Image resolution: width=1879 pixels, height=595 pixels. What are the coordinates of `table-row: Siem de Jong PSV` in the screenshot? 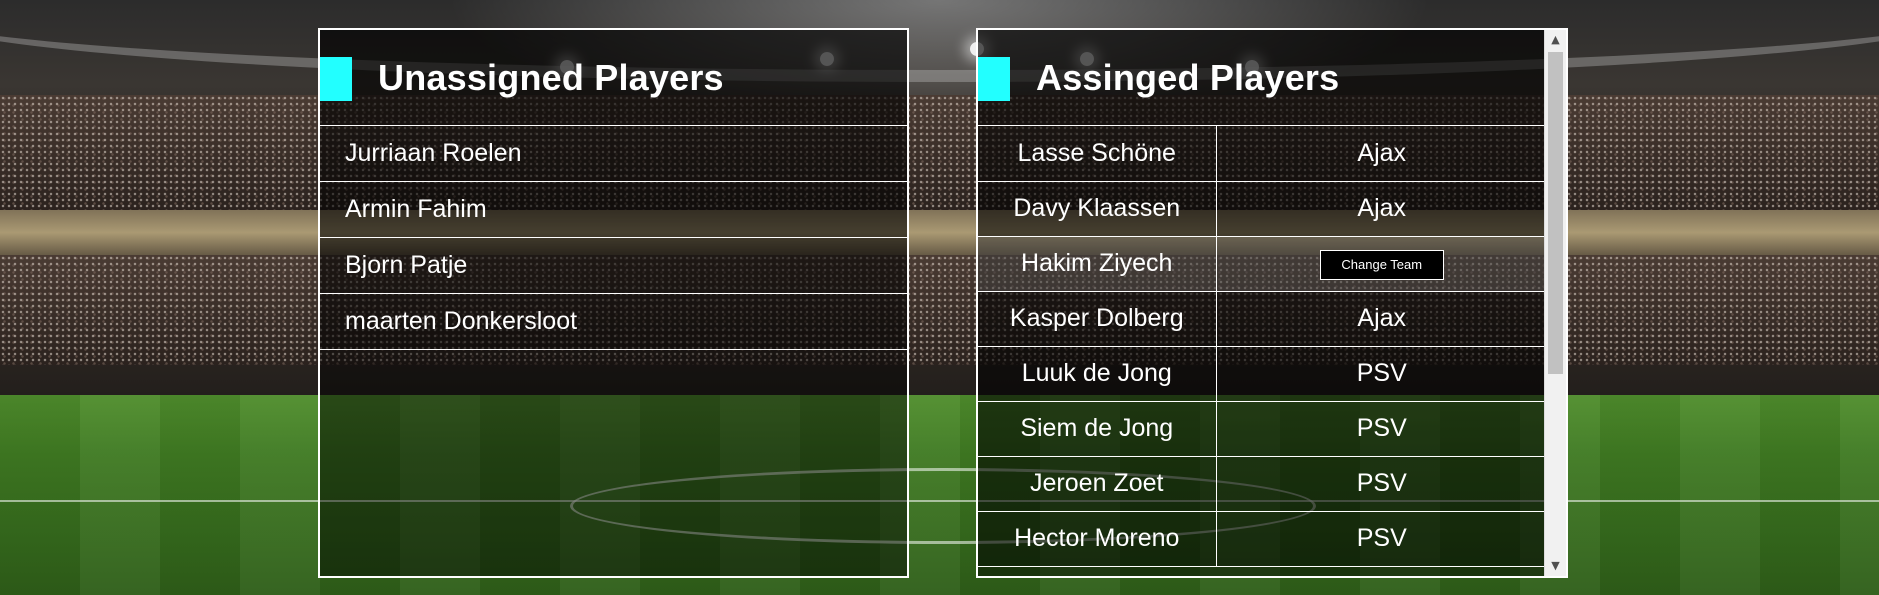 It's located at (1262, 429).